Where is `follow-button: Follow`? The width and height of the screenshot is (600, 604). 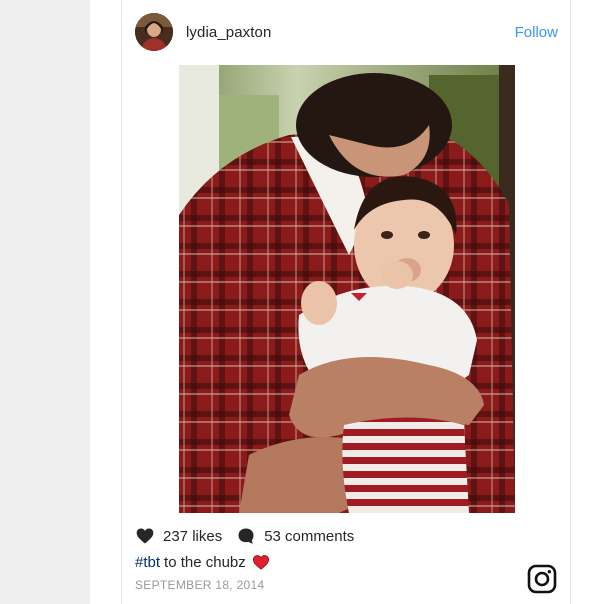
follow-button: Follow is located at coordinates (536, 32).